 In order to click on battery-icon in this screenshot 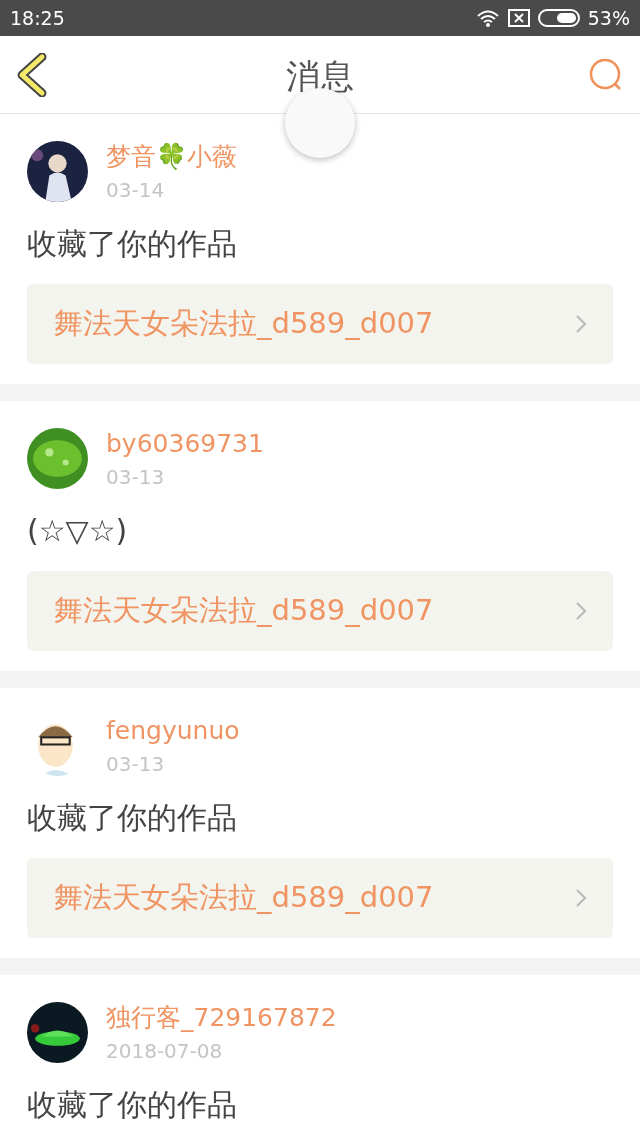, I will do `click(558, 18)`.